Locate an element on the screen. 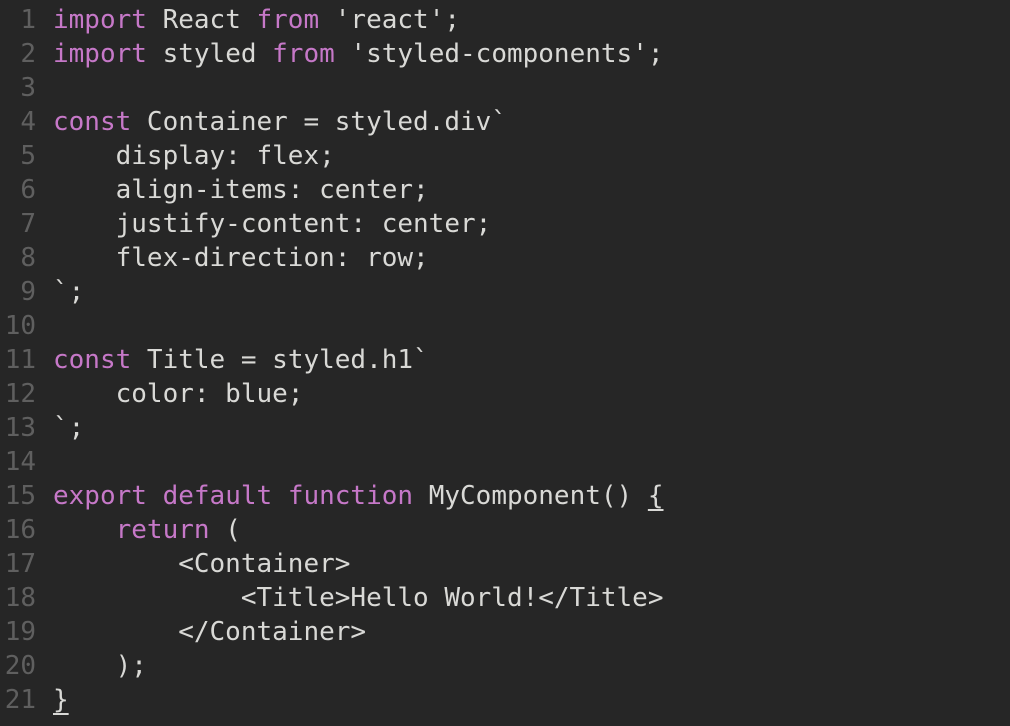  keyword-token: default is located at coordinates (217, 496).